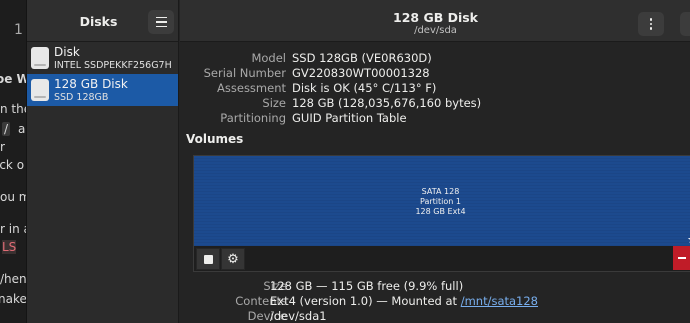 The image size is (690, 323). Describe the element at coordinates (215, 139) in the screenshot. I see `volumes-heading: Volumes` at that location.